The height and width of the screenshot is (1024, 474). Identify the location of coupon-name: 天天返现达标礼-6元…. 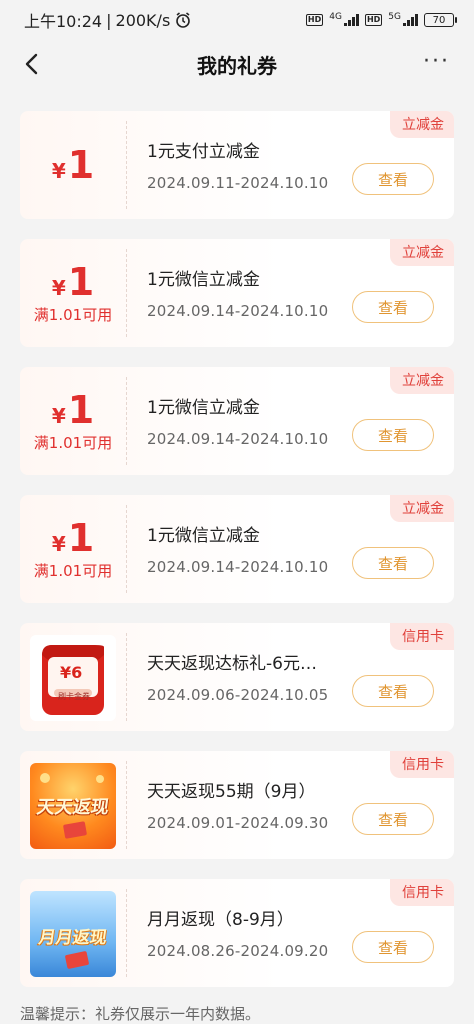
(232, 664).